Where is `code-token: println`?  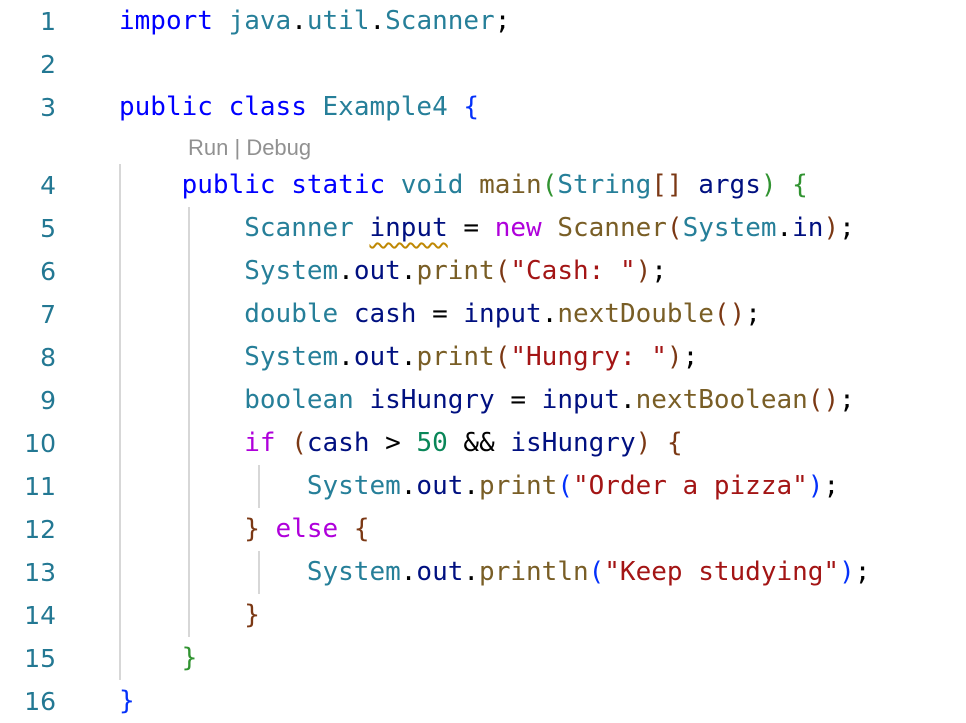 code-token: println is located at coordinates (534, 572).